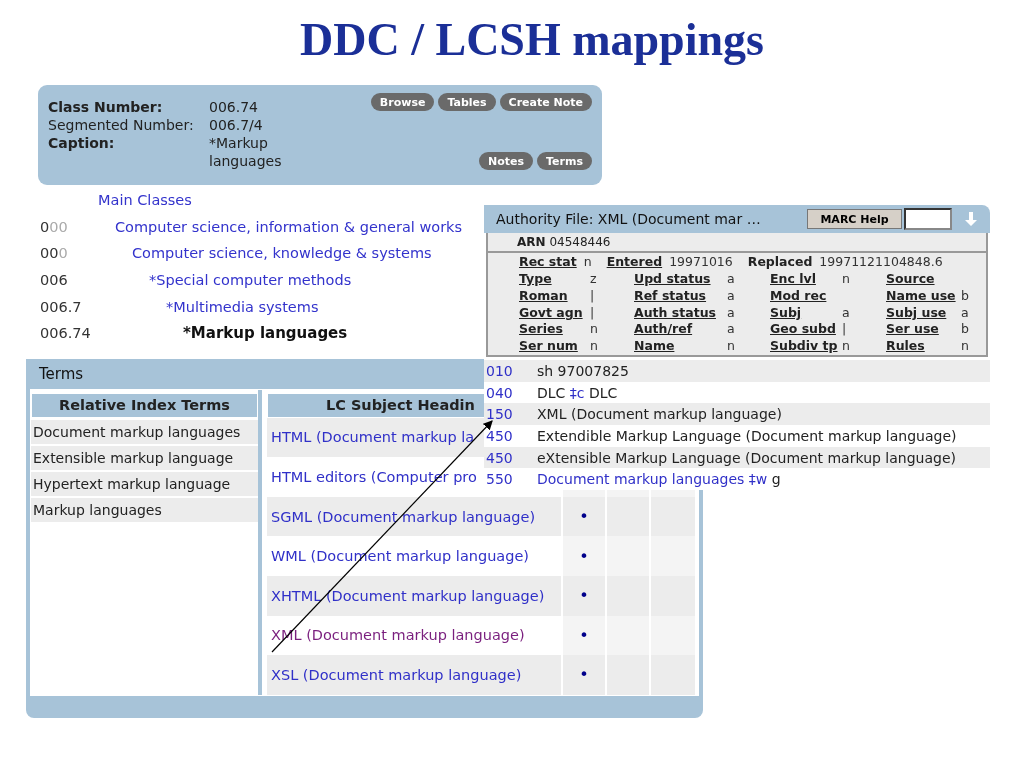  Describe the element at coordinates (554, 330) in the screenshot. I see `code-label: Series` at that location.